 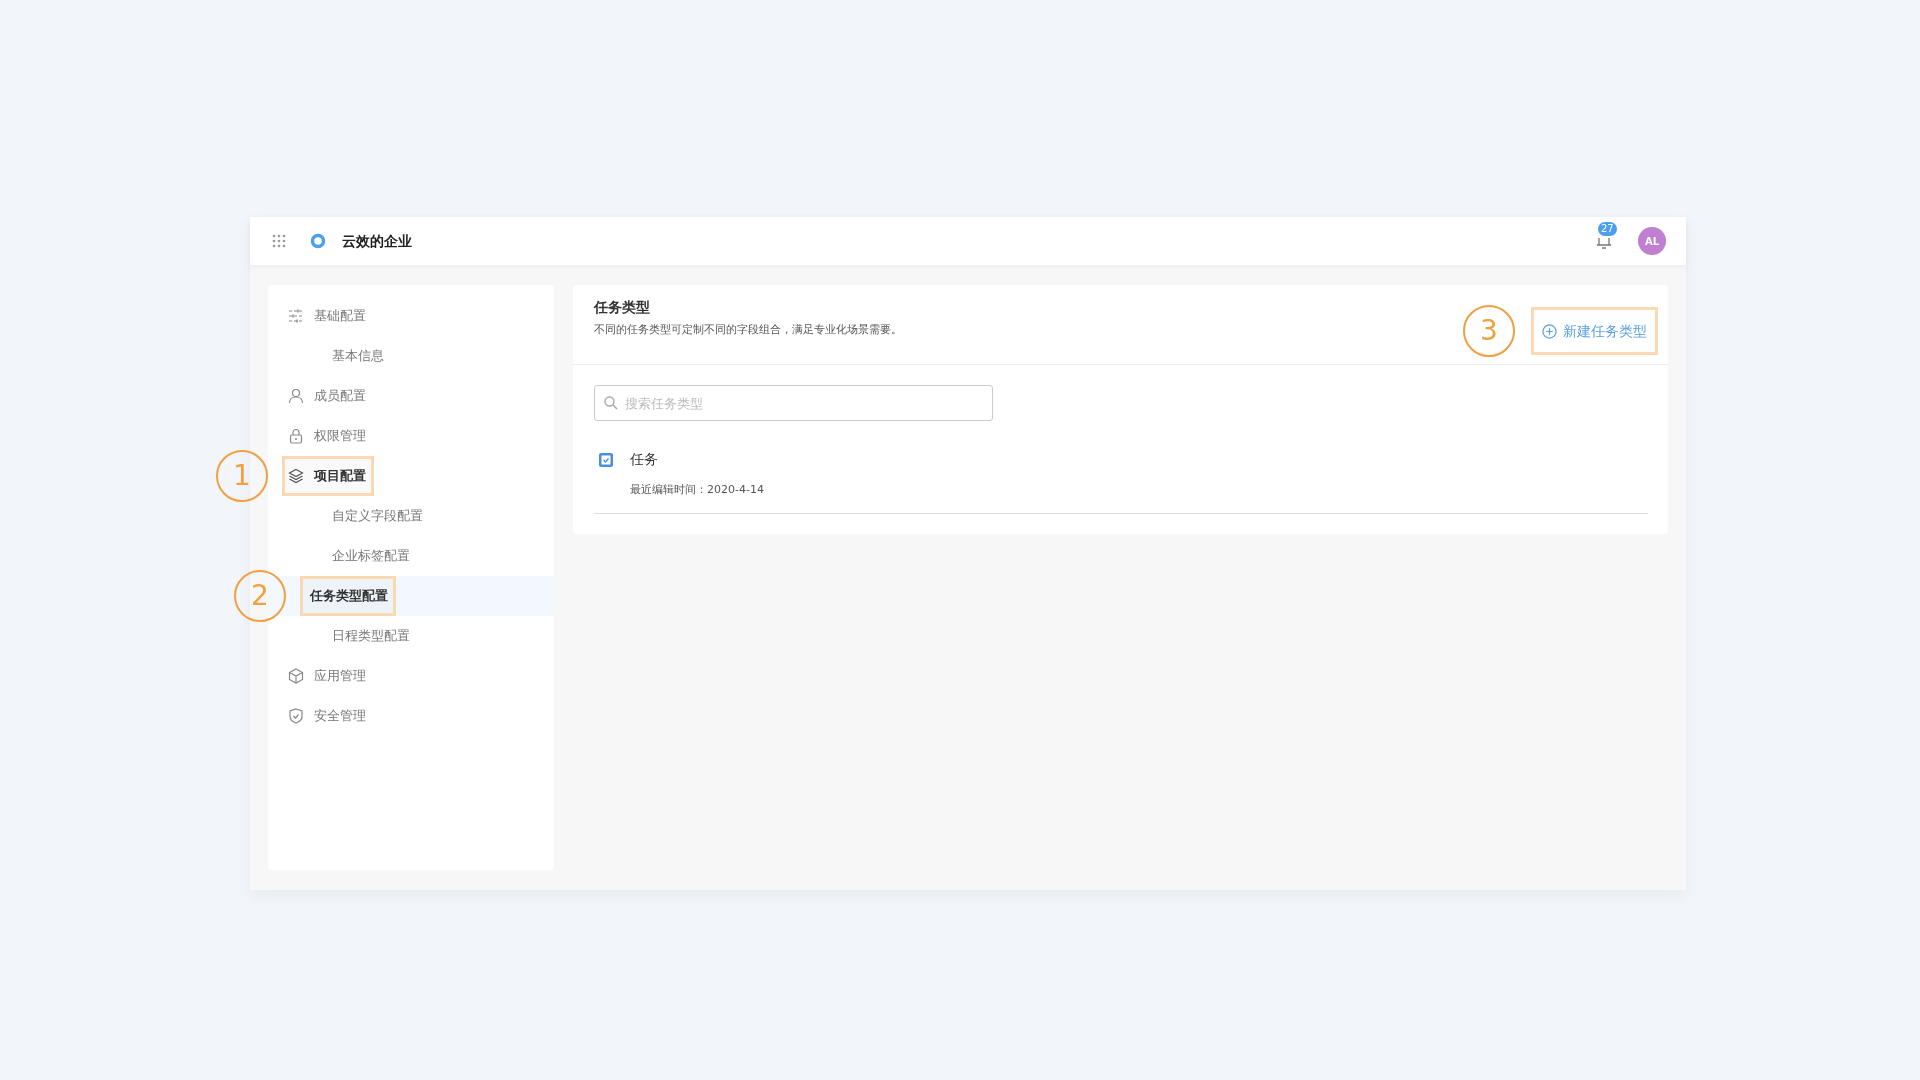 I want to click on lock-icon, so click(x=296, y=436).